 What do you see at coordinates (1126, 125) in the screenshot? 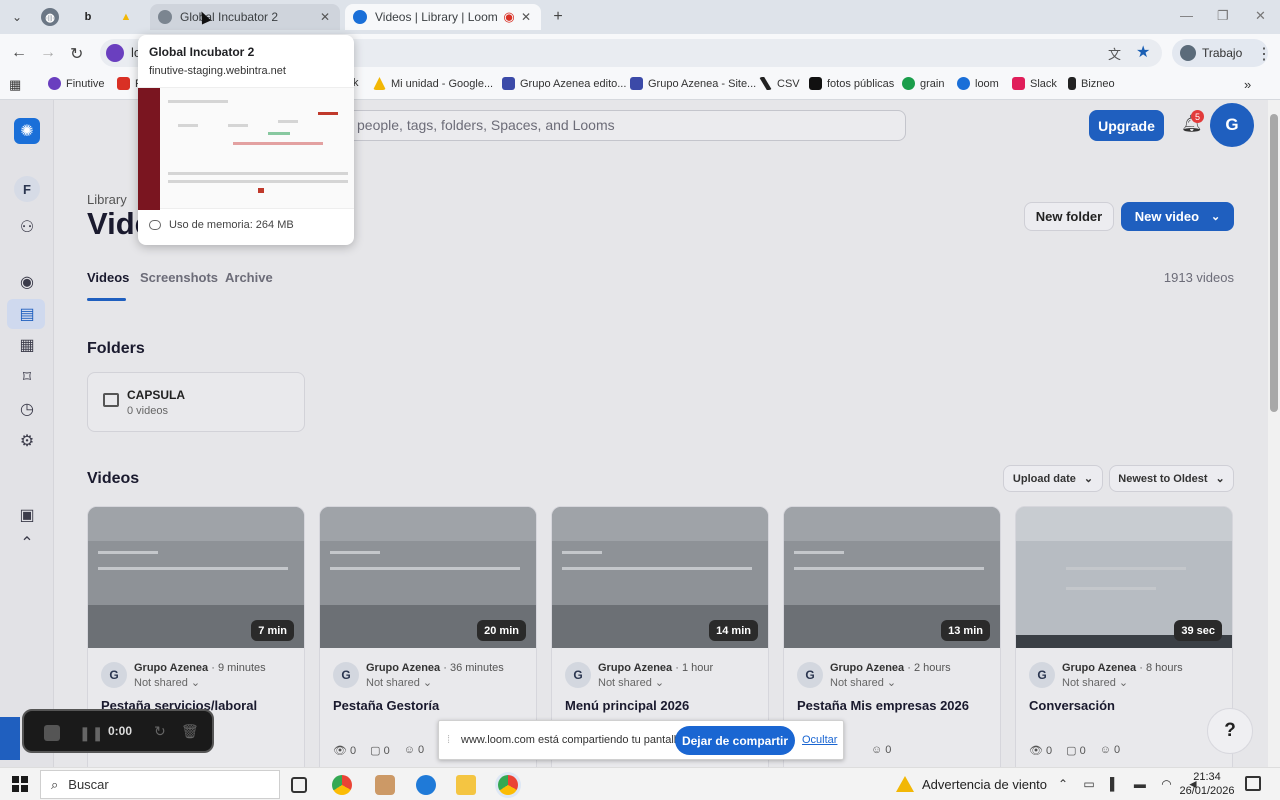
I see `upgrade-button: Upgrade` at bounding box center [1126, 125].